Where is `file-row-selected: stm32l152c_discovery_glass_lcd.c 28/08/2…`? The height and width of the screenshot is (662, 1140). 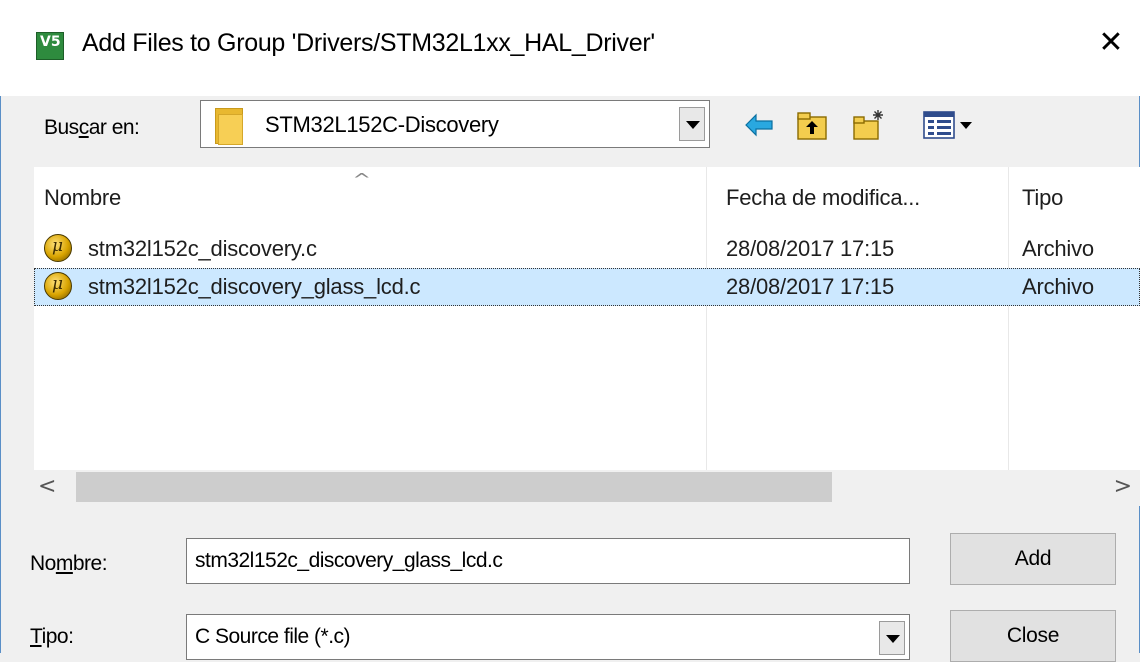
file-row-selected: stm32l152c_discovery_glass_lcd.c 28/08/2… is located at coordinates (587, 287).